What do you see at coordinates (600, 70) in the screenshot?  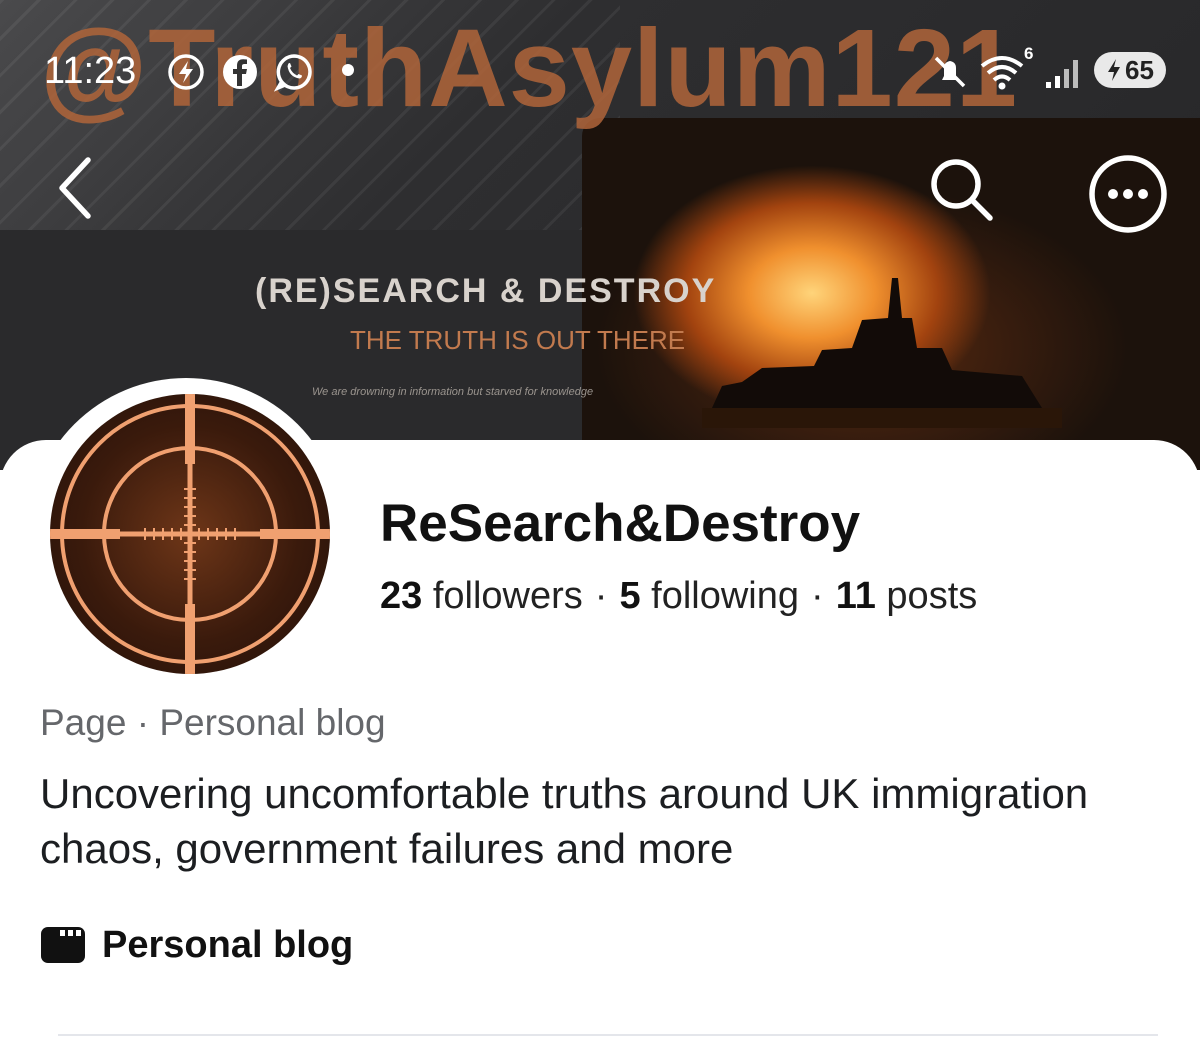 I see `status-bar: 11:23 6 65` at bounding box center [600, 70].